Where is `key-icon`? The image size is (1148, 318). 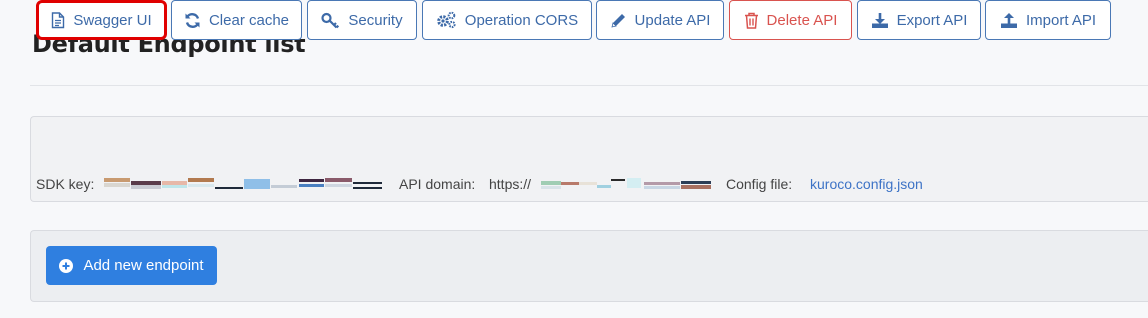
key-icon is located at coordinates (330, 20).